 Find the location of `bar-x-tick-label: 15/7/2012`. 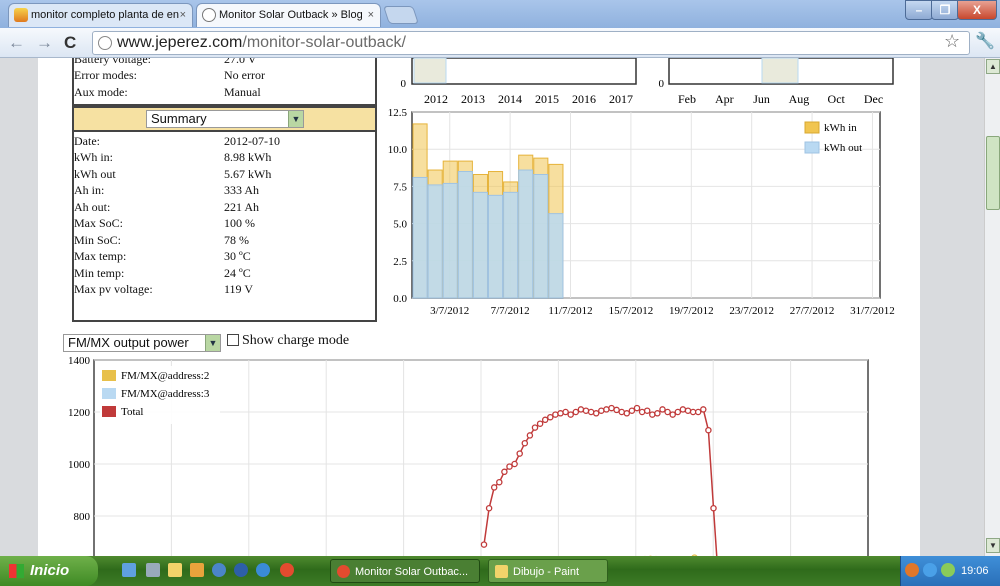

bar-x-tick-label: 15/7/2012 is located at coordinates (631, 311).